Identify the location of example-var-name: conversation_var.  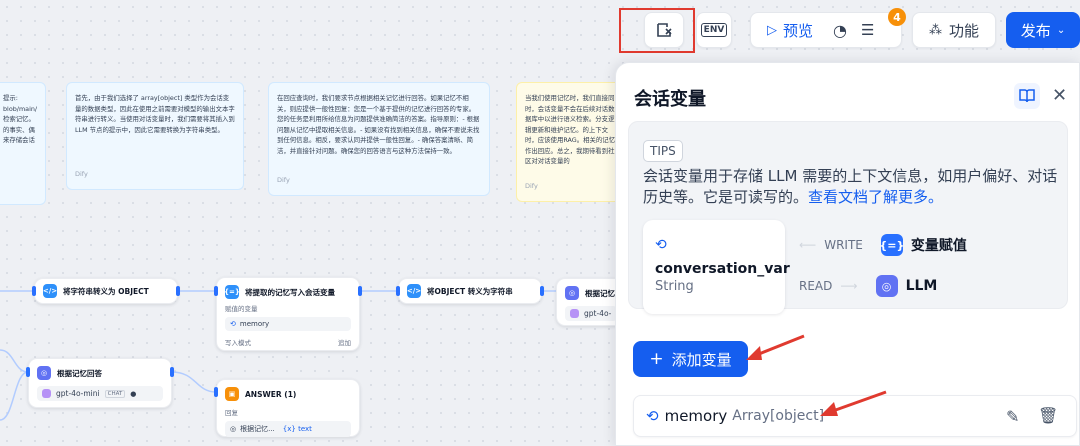
(714, 269).